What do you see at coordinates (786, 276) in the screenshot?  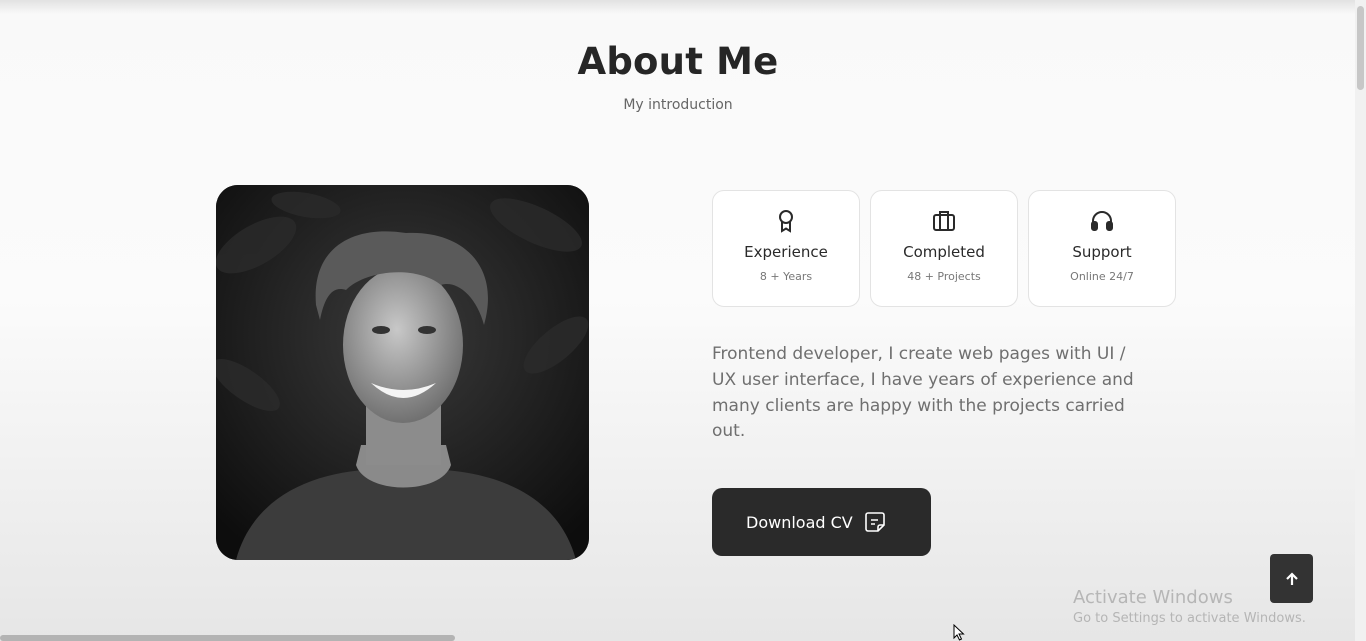 I see `stat-value: 8 + Years` at bounding box center [786, 276].